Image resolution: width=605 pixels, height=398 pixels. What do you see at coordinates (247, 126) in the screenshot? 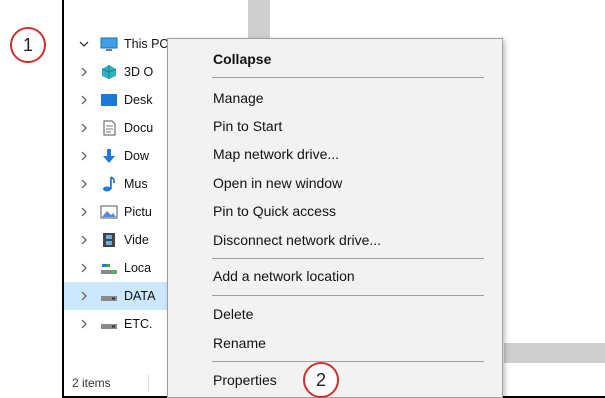
I see `menu-item-pin-to-start: Pin to Start` at bounding box center [247, 126].